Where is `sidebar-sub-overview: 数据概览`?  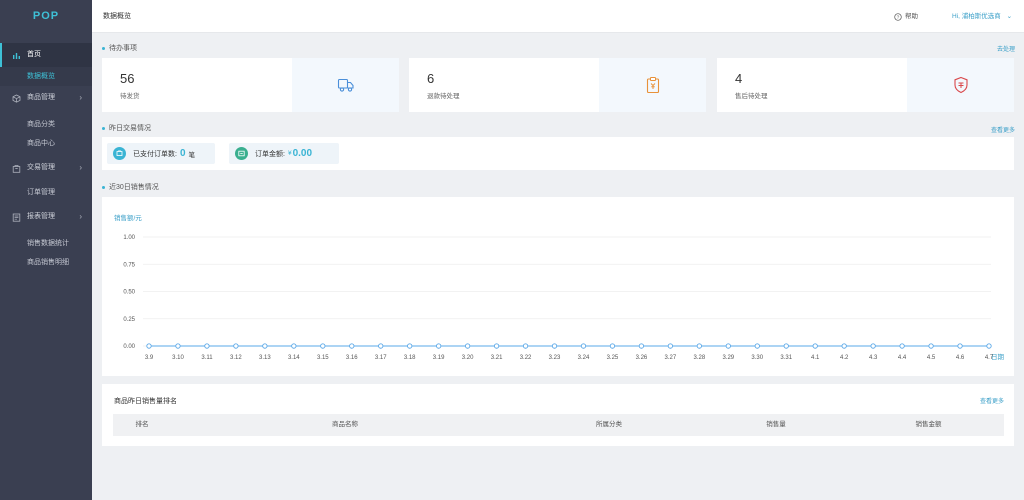 sidebar-sub-overview: 数据概览 is located at coordinates (46, 76).